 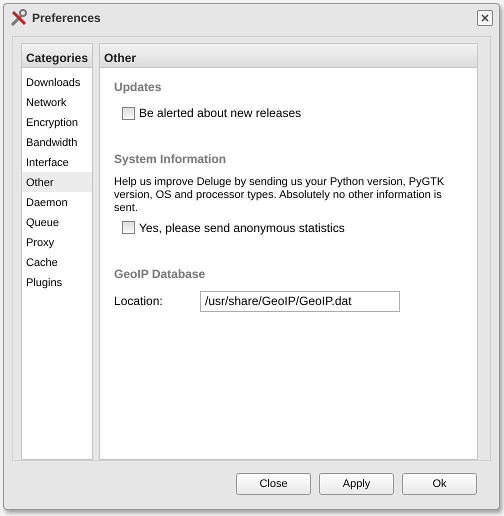 I want to click on category-item: Bandwidth, so click(x=57, y=142).